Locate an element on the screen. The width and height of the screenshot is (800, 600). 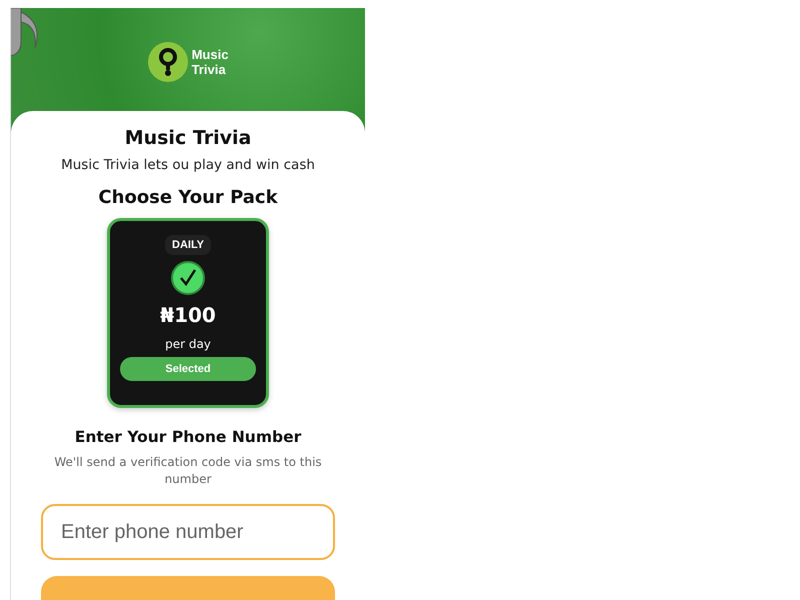
logo-text: Music is located at coordinates (210, 54).